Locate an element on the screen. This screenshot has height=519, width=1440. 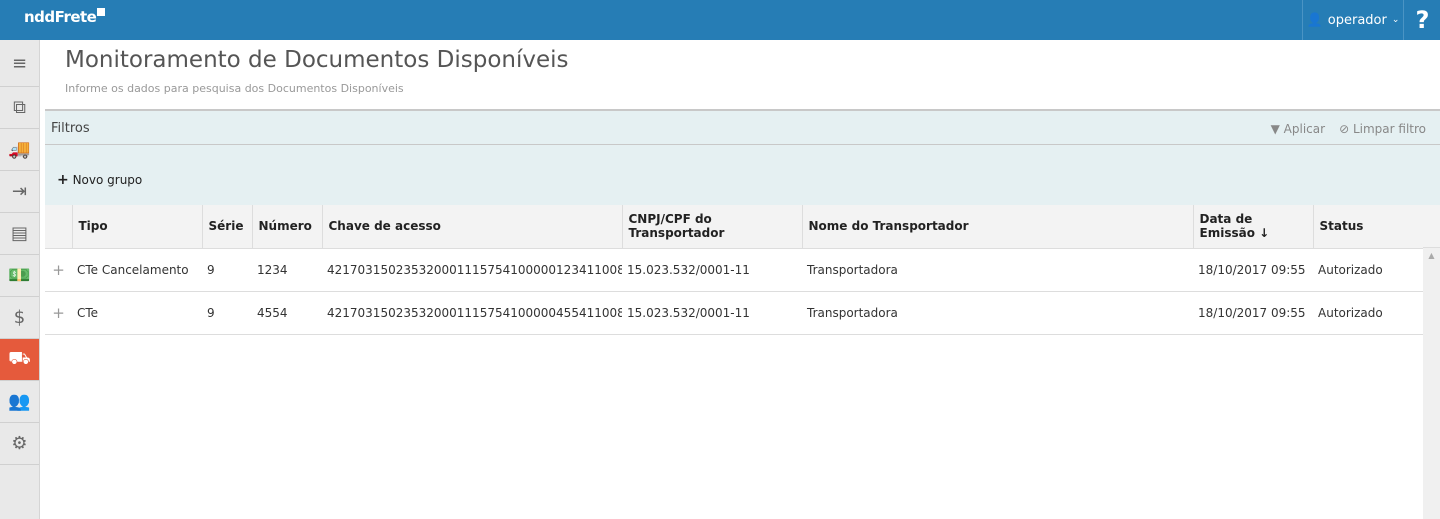
file-icon: ▤ is located at coordinates (19, 233).